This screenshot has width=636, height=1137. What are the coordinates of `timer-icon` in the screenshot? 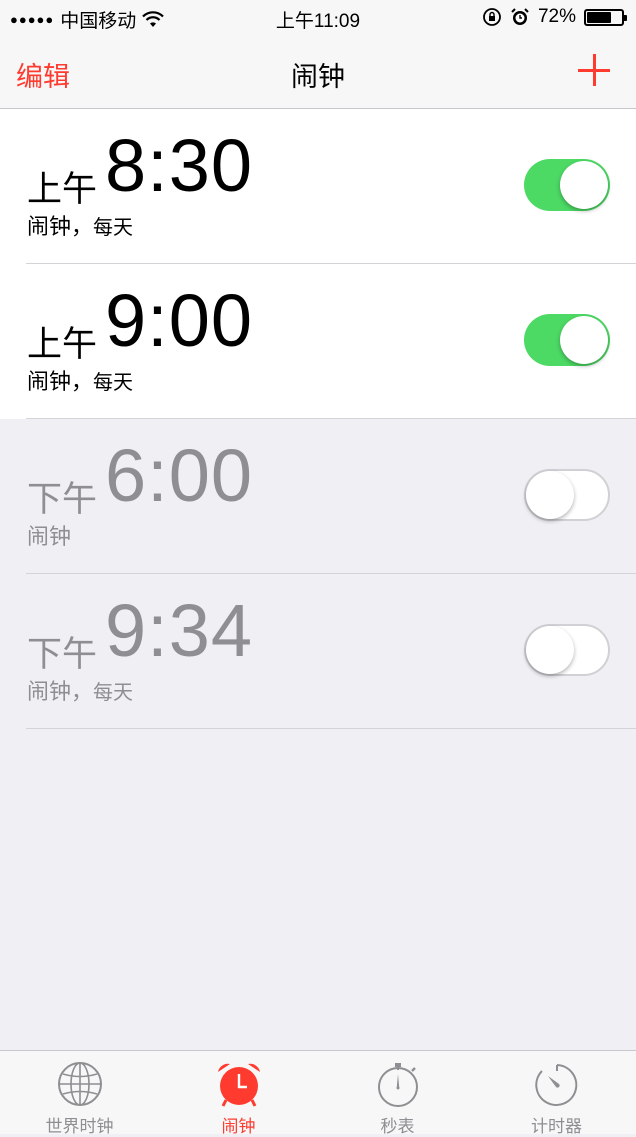 It's located at (555, 1085).